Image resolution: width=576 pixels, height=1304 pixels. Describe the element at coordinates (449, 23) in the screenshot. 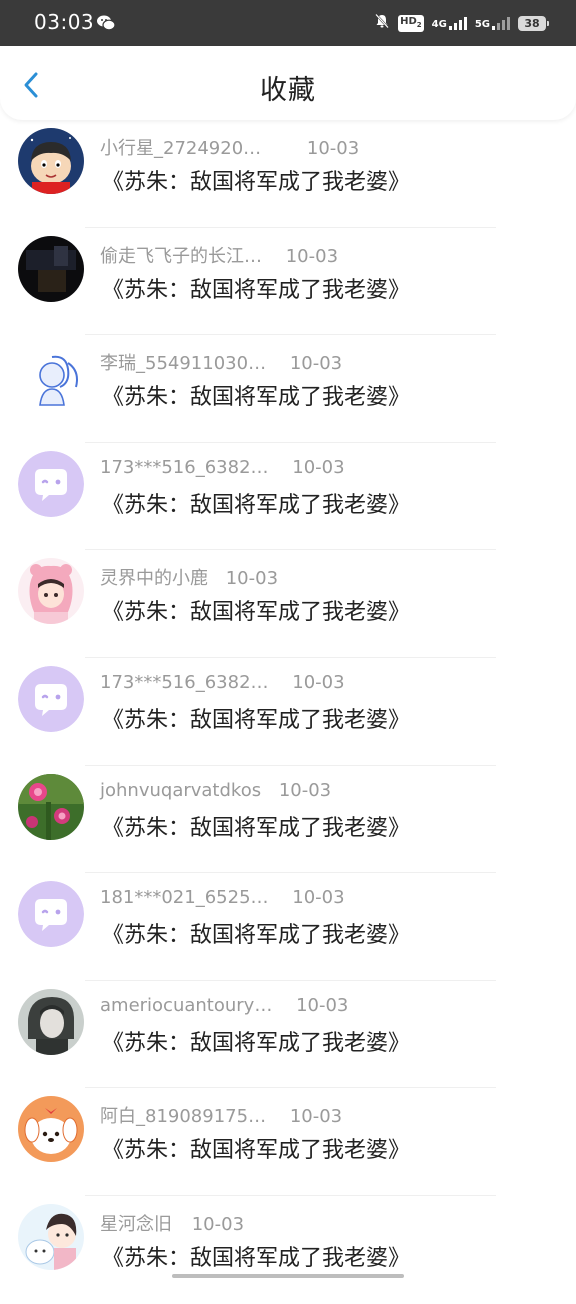

I see `signal-4g-icon: 4G` at that location.